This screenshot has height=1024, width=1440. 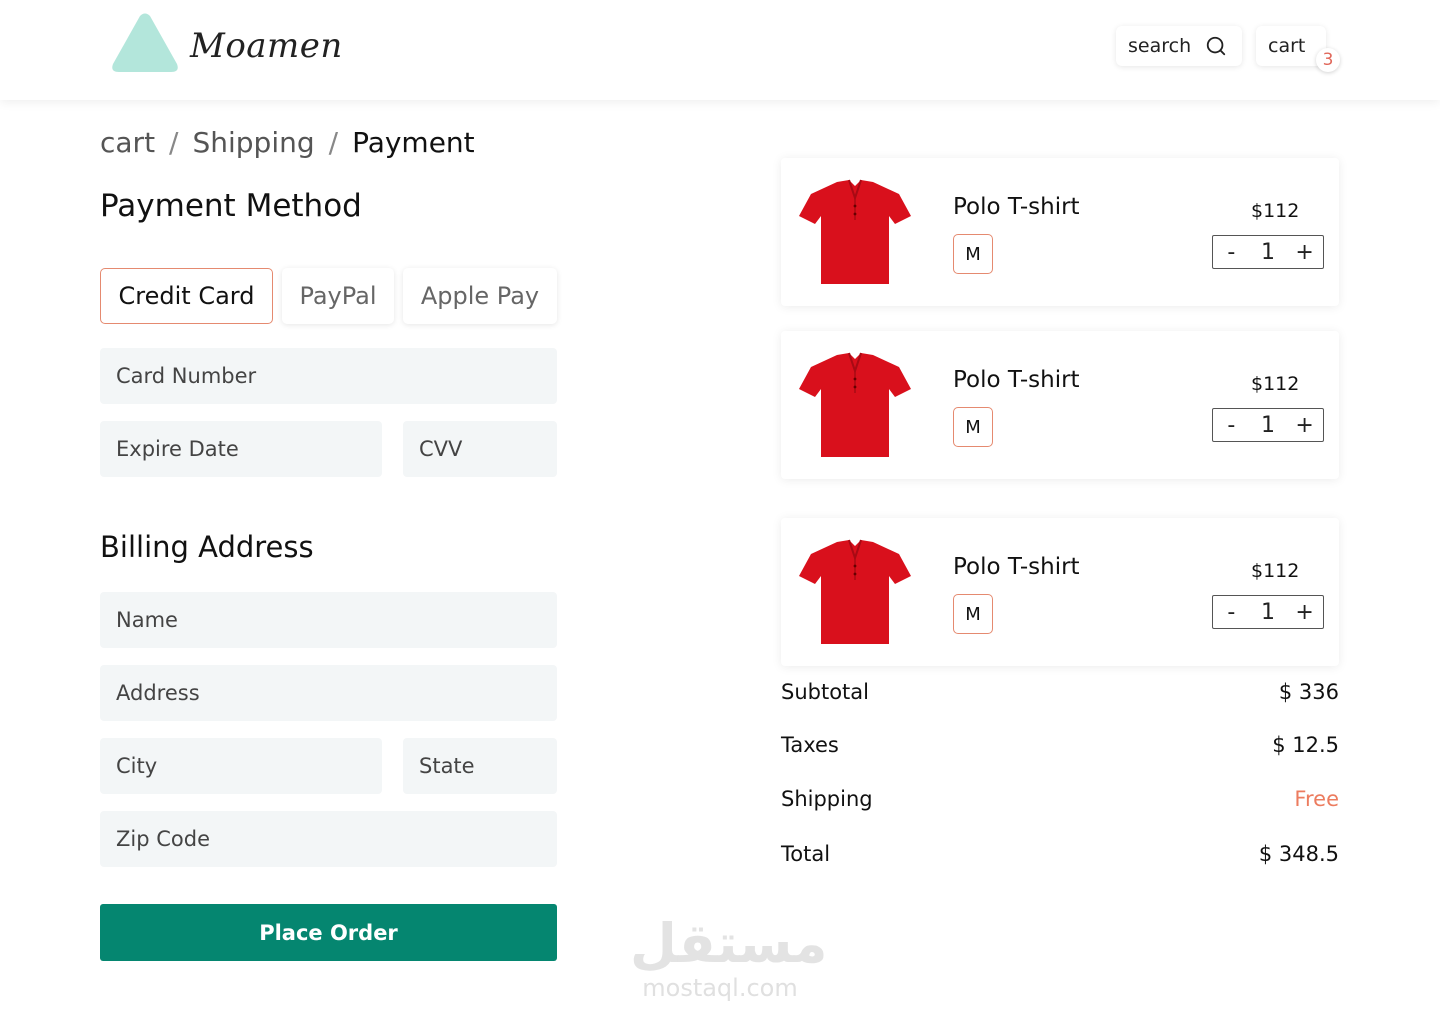 I want to click on top-header: Moamen search cart 3, so click(x=720, y=50).